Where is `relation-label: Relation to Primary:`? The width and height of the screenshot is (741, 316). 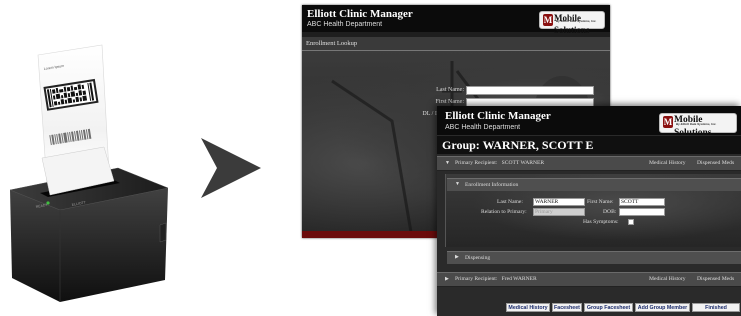 relation-label: Relation to Primary: is located at coordinates (504, 212).